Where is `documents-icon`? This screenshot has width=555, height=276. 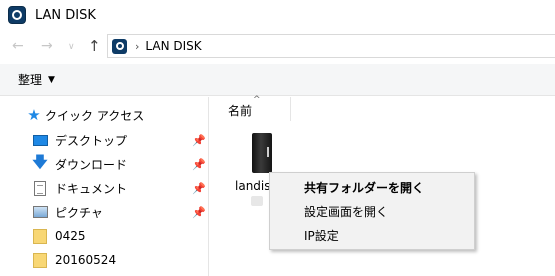 documents-icon is located at coordinates (40, 188).